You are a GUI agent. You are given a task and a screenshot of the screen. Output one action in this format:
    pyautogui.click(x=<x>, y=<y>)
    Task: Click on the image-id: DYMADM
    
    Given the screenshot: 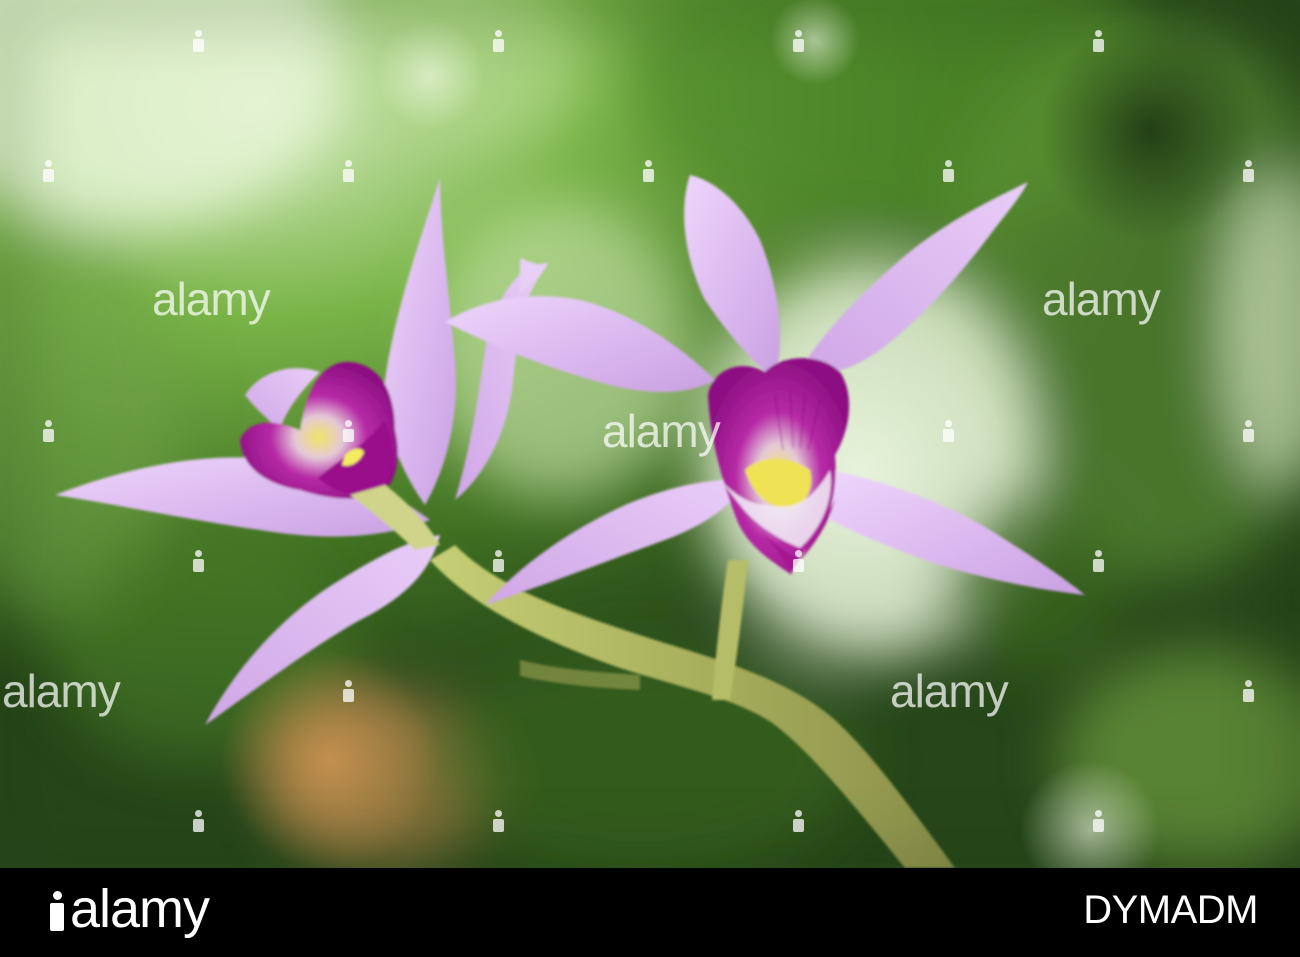 What is the action you would take?
    pyautogui.click(x=1170, y=910)
    